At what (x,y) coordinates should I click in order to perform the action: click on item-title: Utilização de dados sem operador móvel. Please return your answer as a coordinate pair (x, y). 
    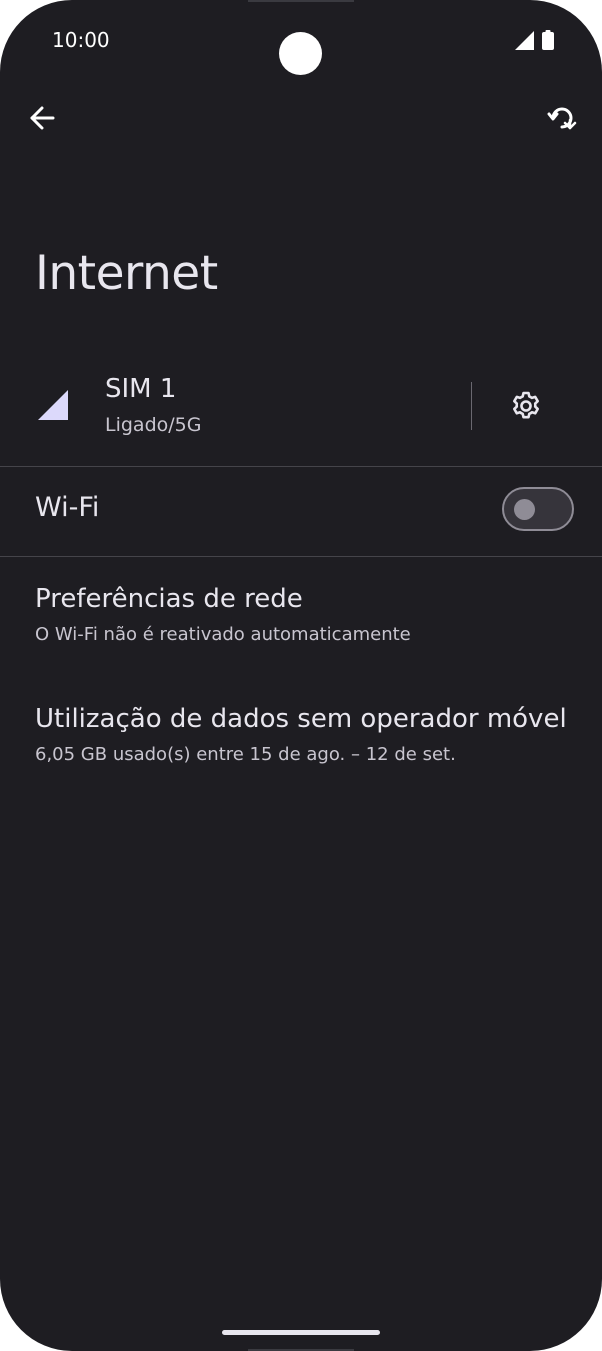
    Looking at the image, I should click on (301, 719).